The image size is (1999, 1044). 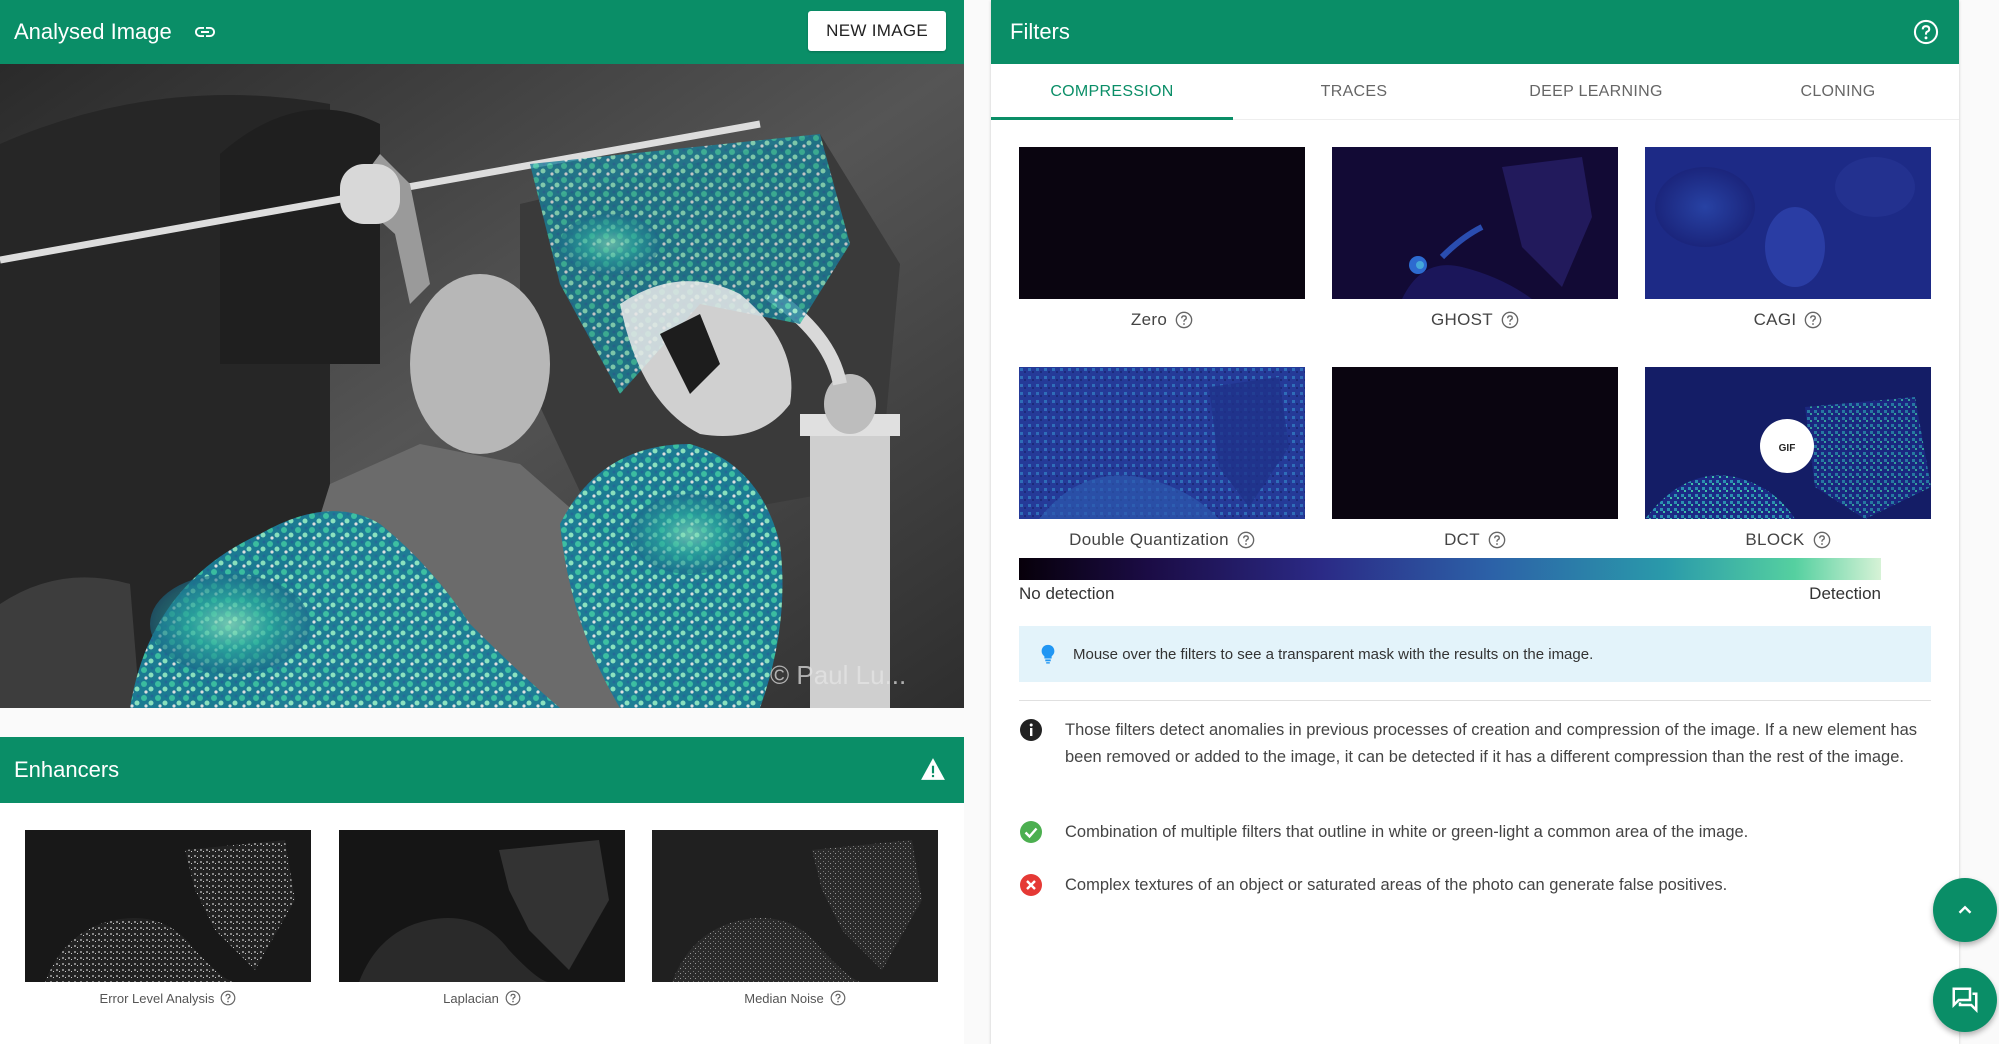 I want to click on chevron-up-icon, so click(x=1965, y=910).